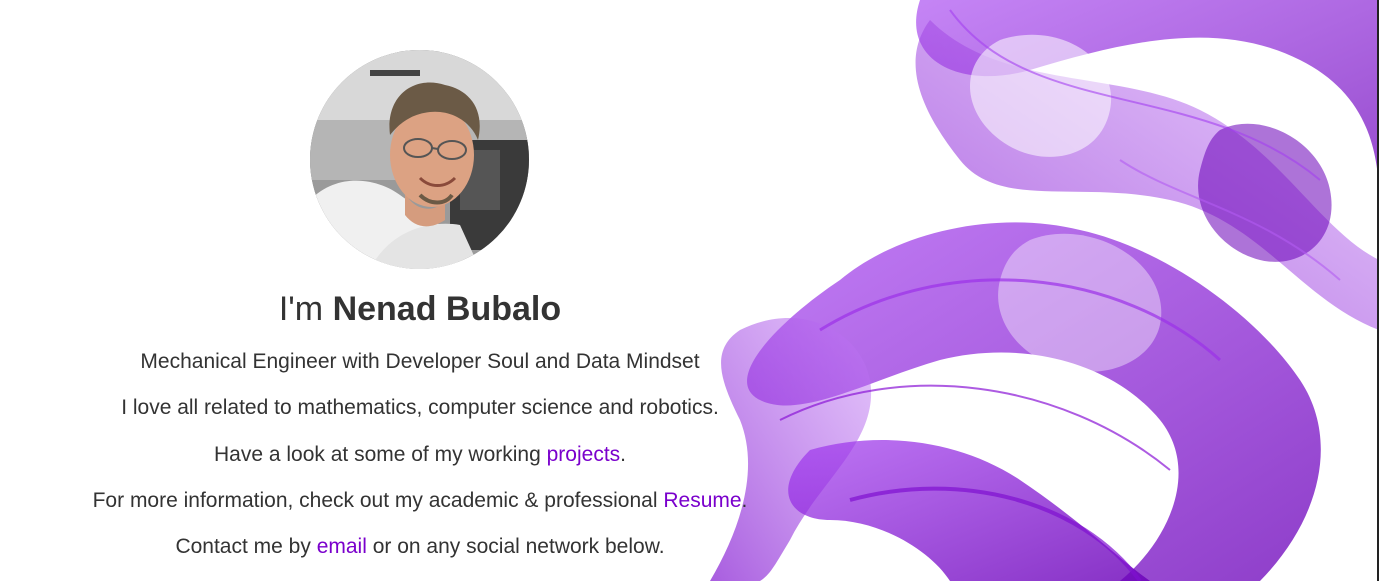  I want to click on contact-prefix: Contact me by, so click(246, 546).